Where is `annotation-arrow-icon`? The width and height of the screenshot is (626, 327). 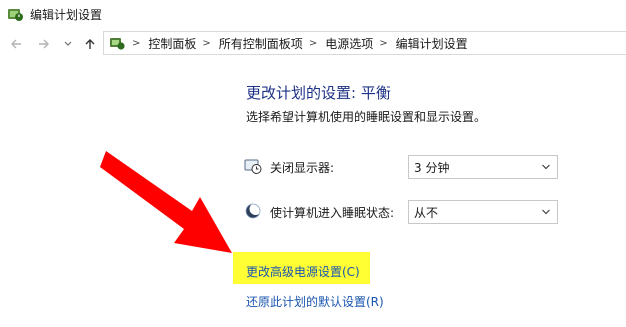 annotation-arrow-icon is located at coordinates (166, 202).